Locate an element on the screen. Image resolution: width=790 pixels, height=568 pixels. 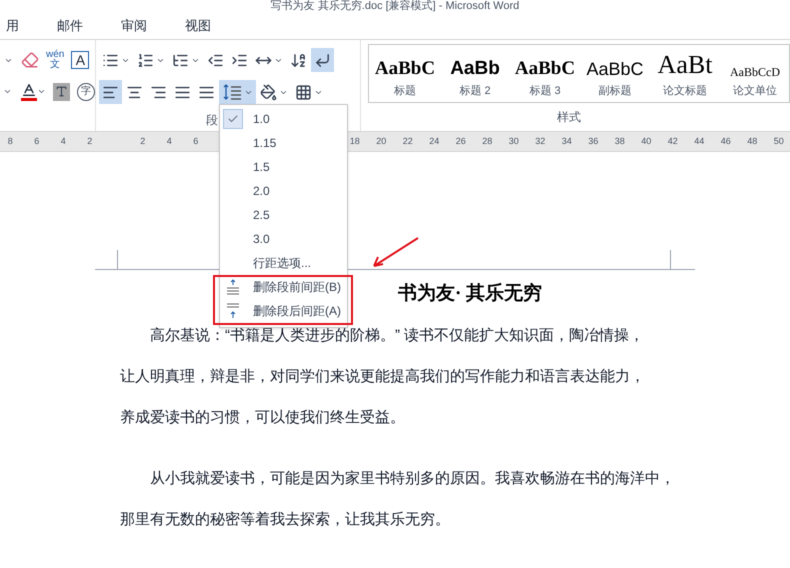
style-tile: AaBbC 标题 is located at coordinates (405, 74).